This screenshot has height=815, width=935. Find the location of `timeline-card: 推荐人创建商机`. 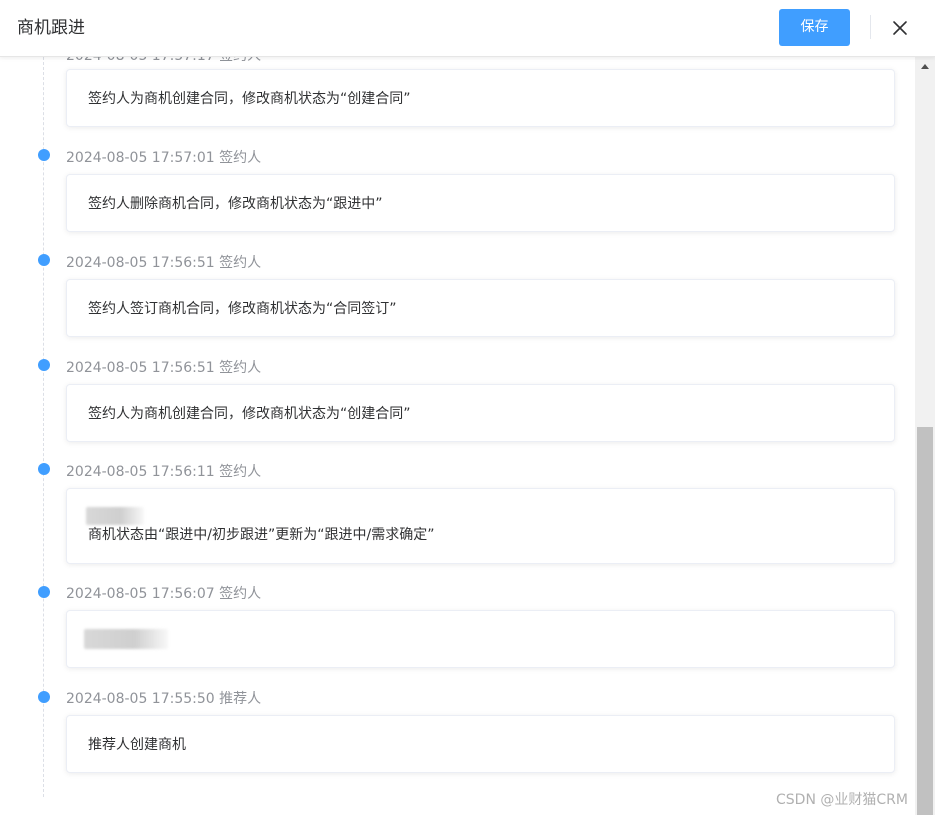

timeline-card: 推荐人创建商机 is located at coordinates (480, 744).